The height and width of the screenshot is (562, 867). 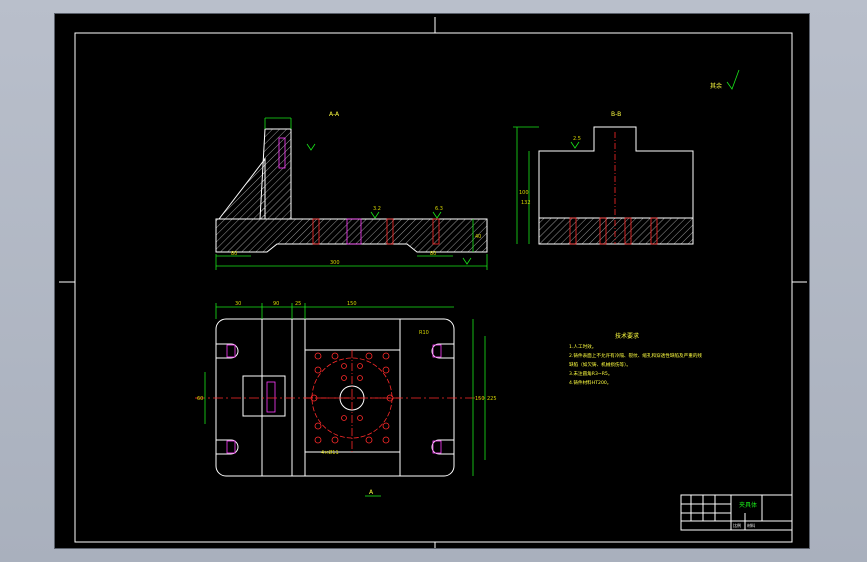 I want to click on tech-title: 技术要求, so click(x=627, y=336).